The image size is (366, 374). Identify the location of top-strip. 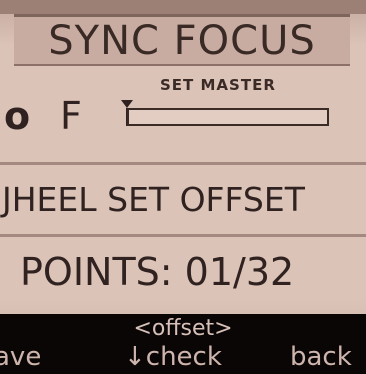
(183, 7).